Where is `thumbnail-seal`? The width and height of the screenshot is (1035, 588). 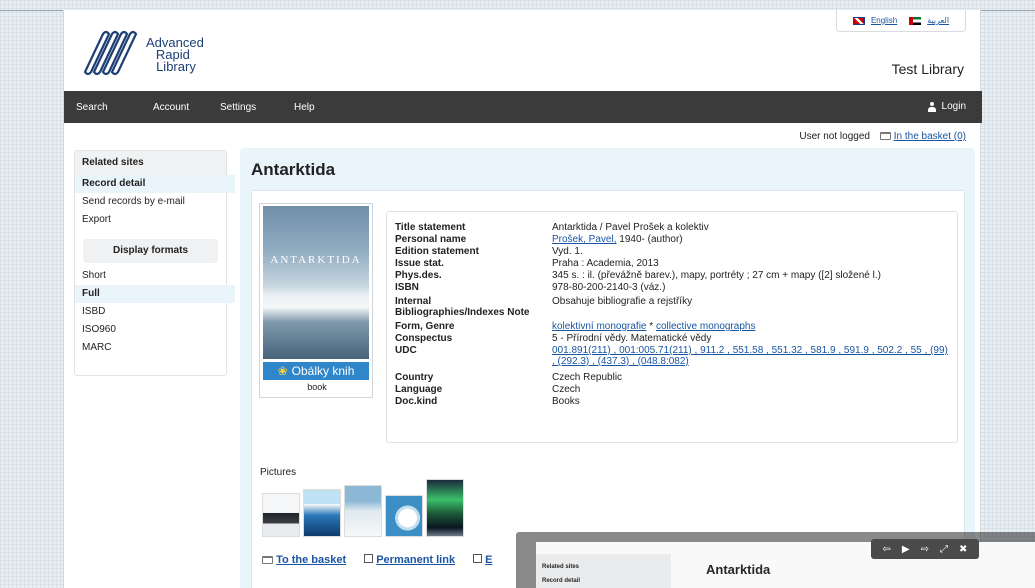 thumbnail-seal is located at coordinates (363, 511).